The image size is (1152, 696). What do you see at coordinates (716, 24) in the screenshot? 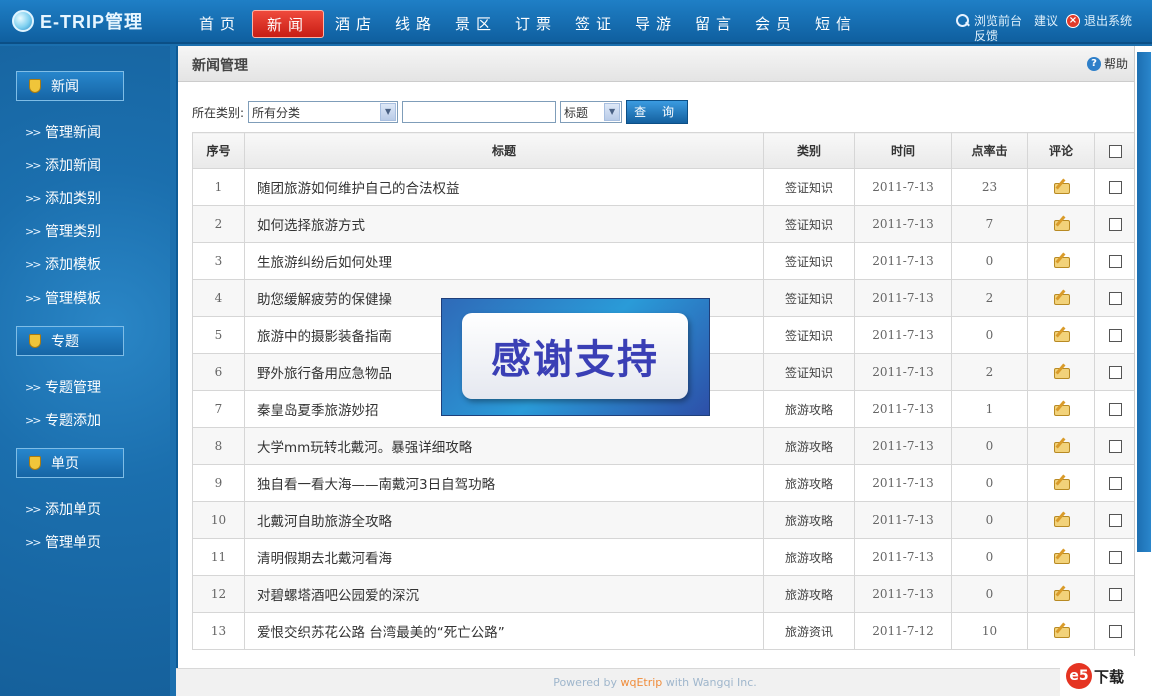
I see `nav-message: 留言` at bounding box center [716, 24].